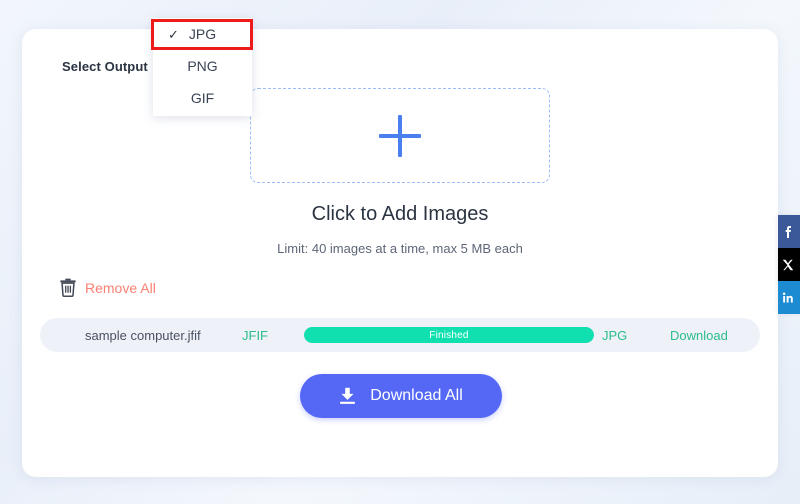  I want to click on file-progress-bar: Finished, so click(449, 335).